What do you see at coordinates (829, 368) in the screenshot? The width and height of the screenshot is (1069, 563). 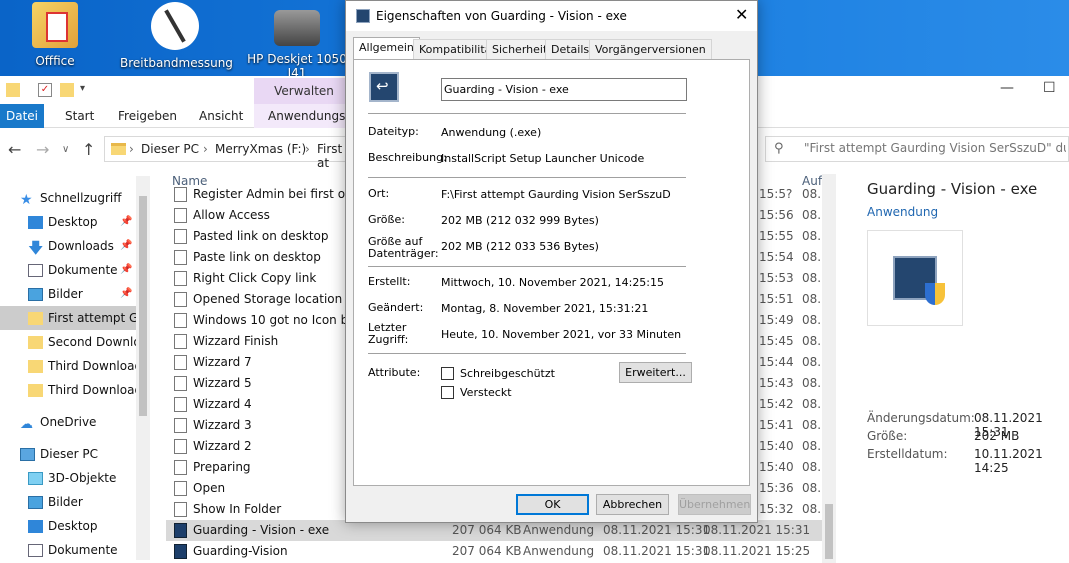 I see `file-list-scrollbar` at bounding box center [829, 368].